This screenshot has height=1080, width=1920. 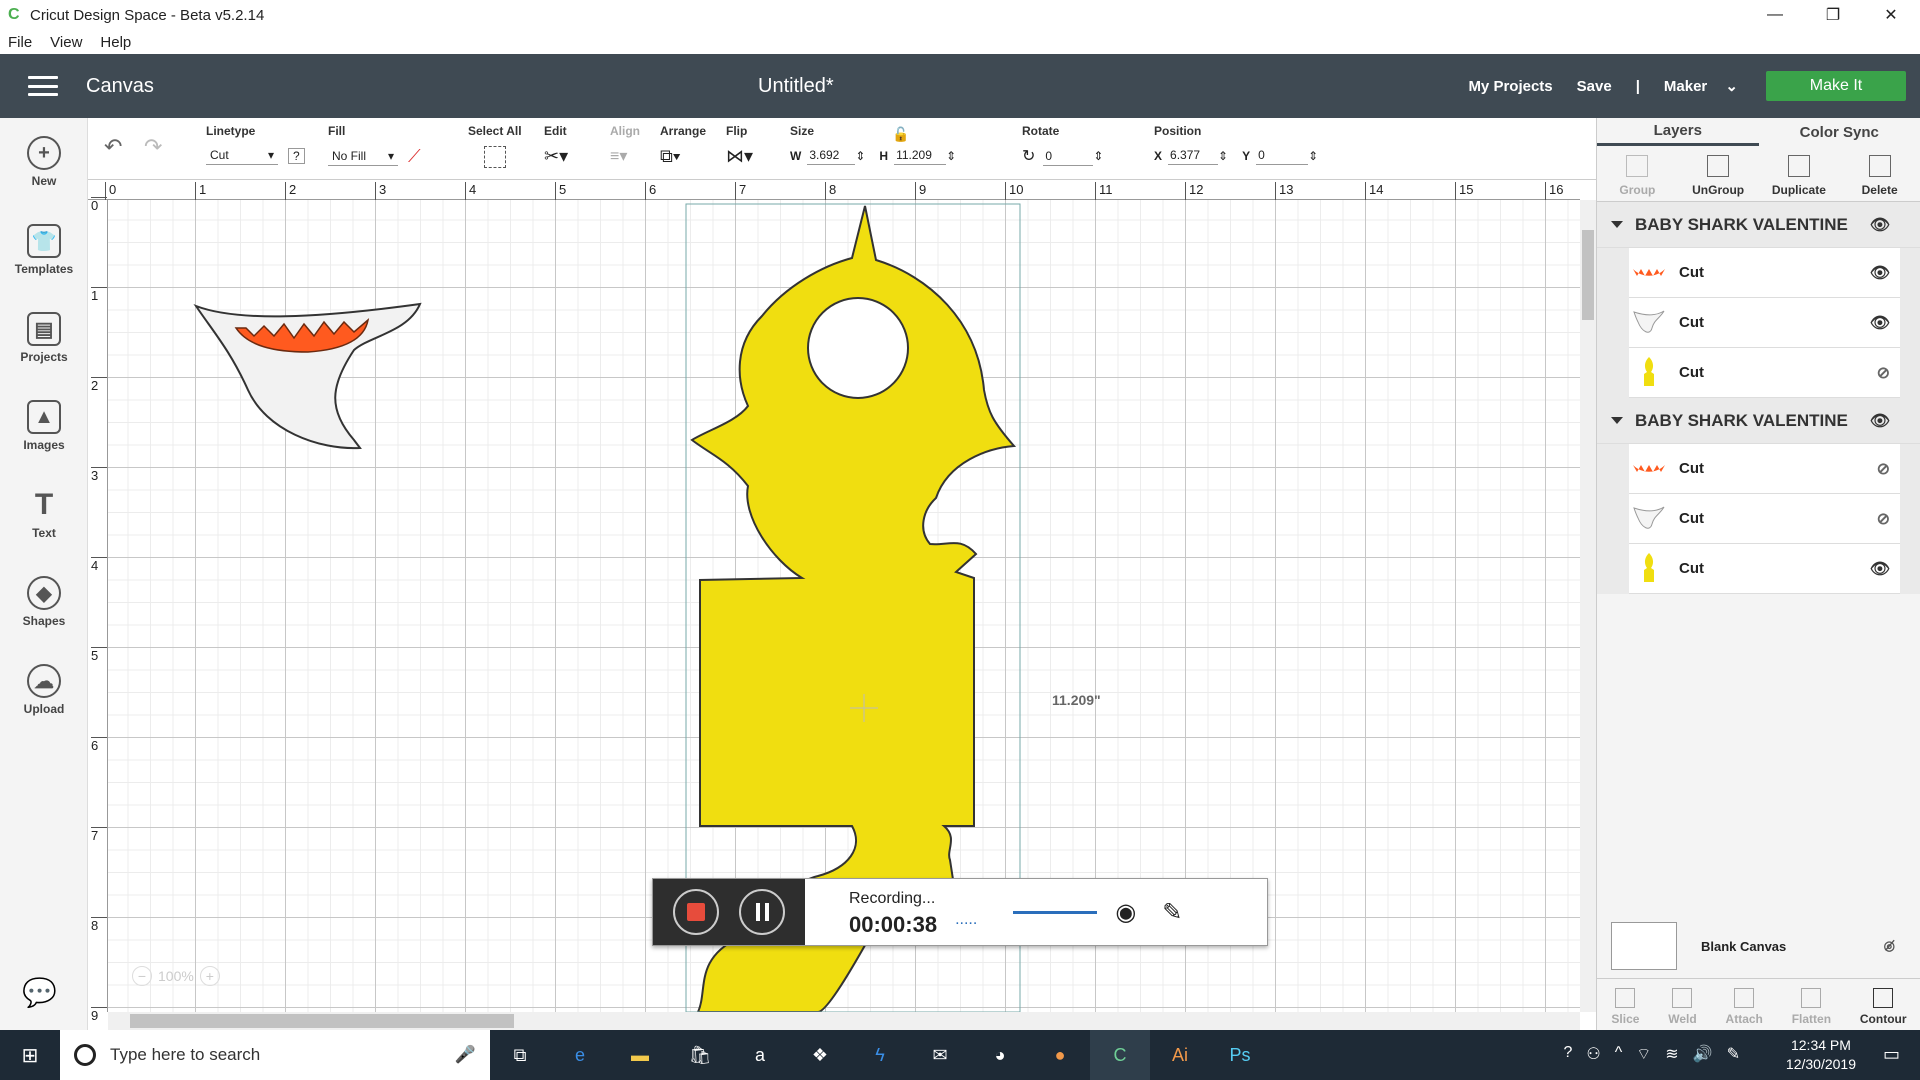 What do you see at coordinates (1891, 1054) in the screenshot?
I see `notifications-icon: ▭` at bounding box center [1891, 1054].